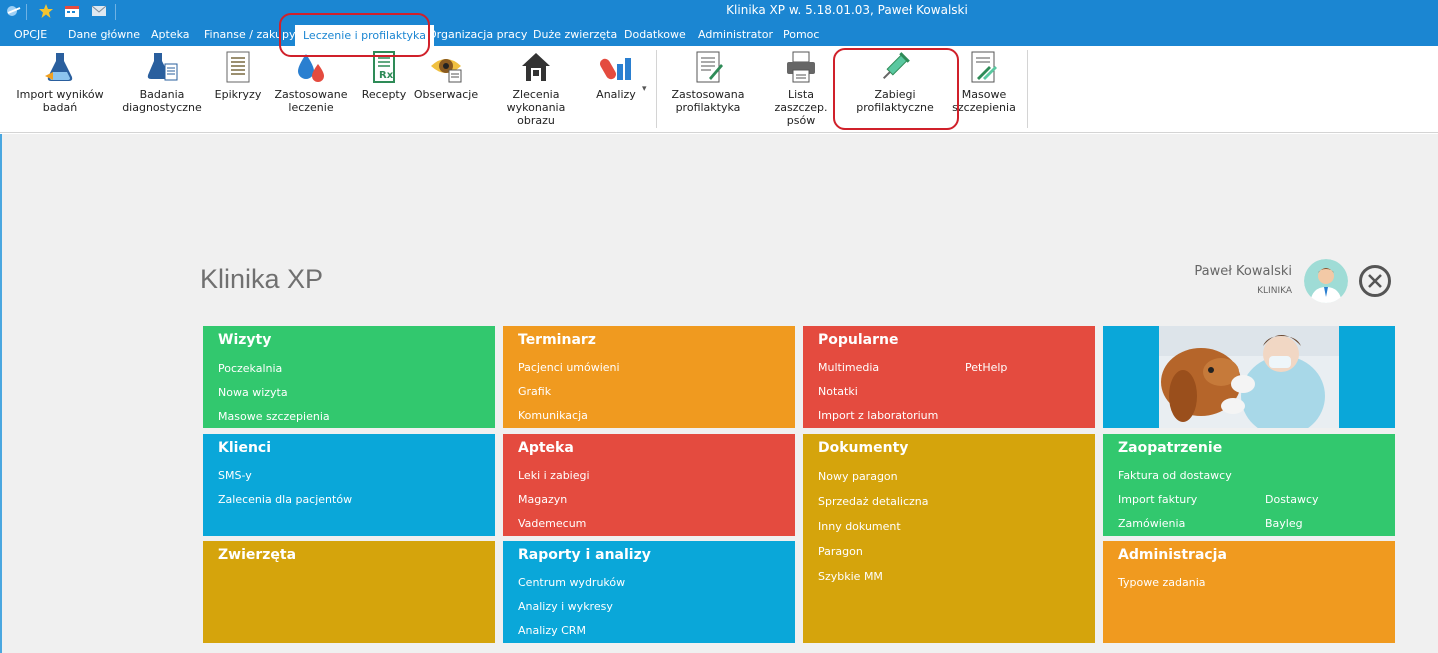  Describe the element at coordinates (848, 367) in the screenshot. I see `link-multimedia: Multimedia` at that location.